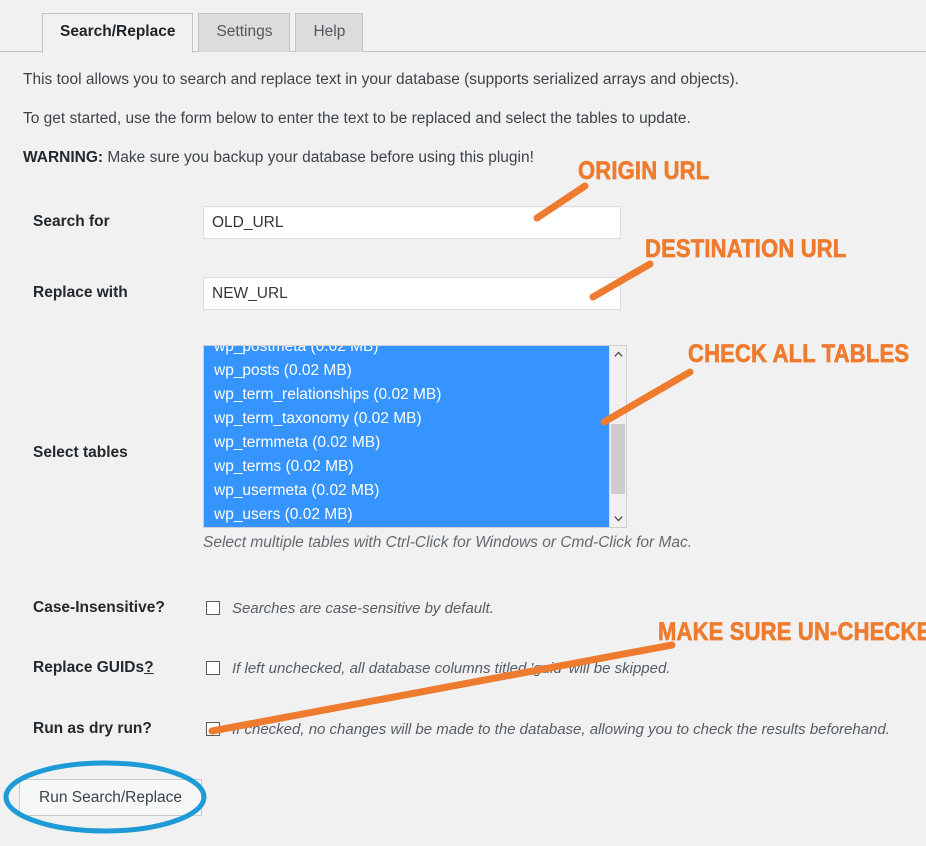 The image size is (926, 846). I want to click on select-tables-label: Select tables, so click(80, 452).